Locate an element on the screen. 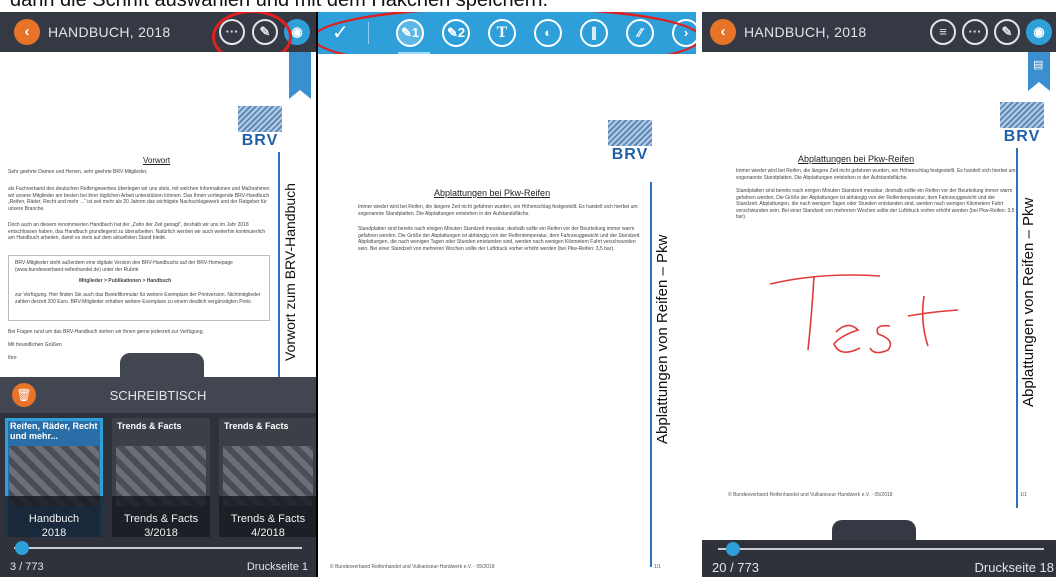 The image size is (1056, 577). bookmark-ribbon is located at coordinates (300, 75).